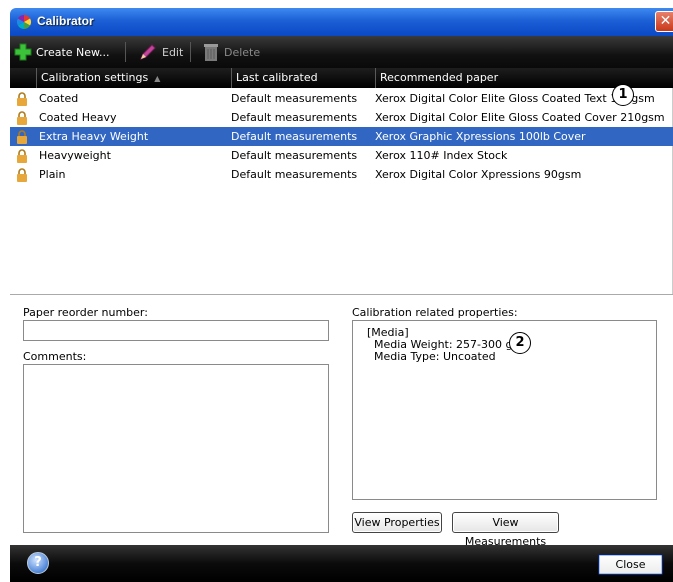  I want to click on sort-ascending-icon: ▲, so click(157, 78).